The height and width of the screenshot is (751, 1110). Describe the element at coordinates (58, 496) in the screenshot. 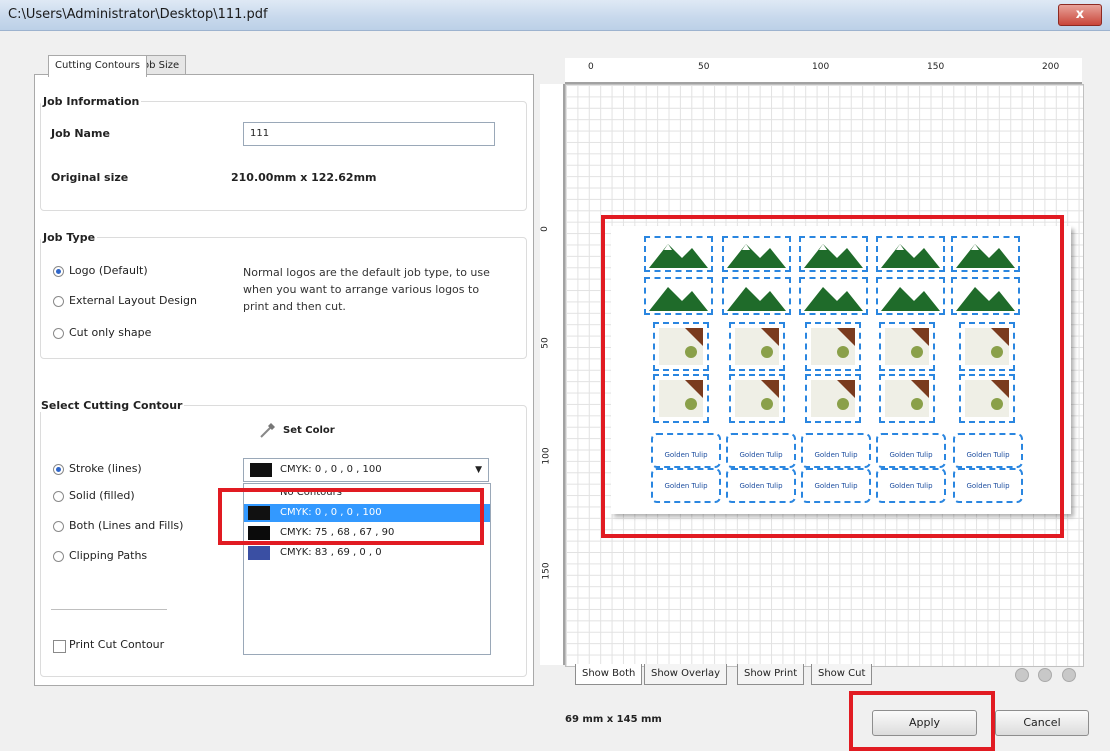

I see `solid-filled-radio` at that location.